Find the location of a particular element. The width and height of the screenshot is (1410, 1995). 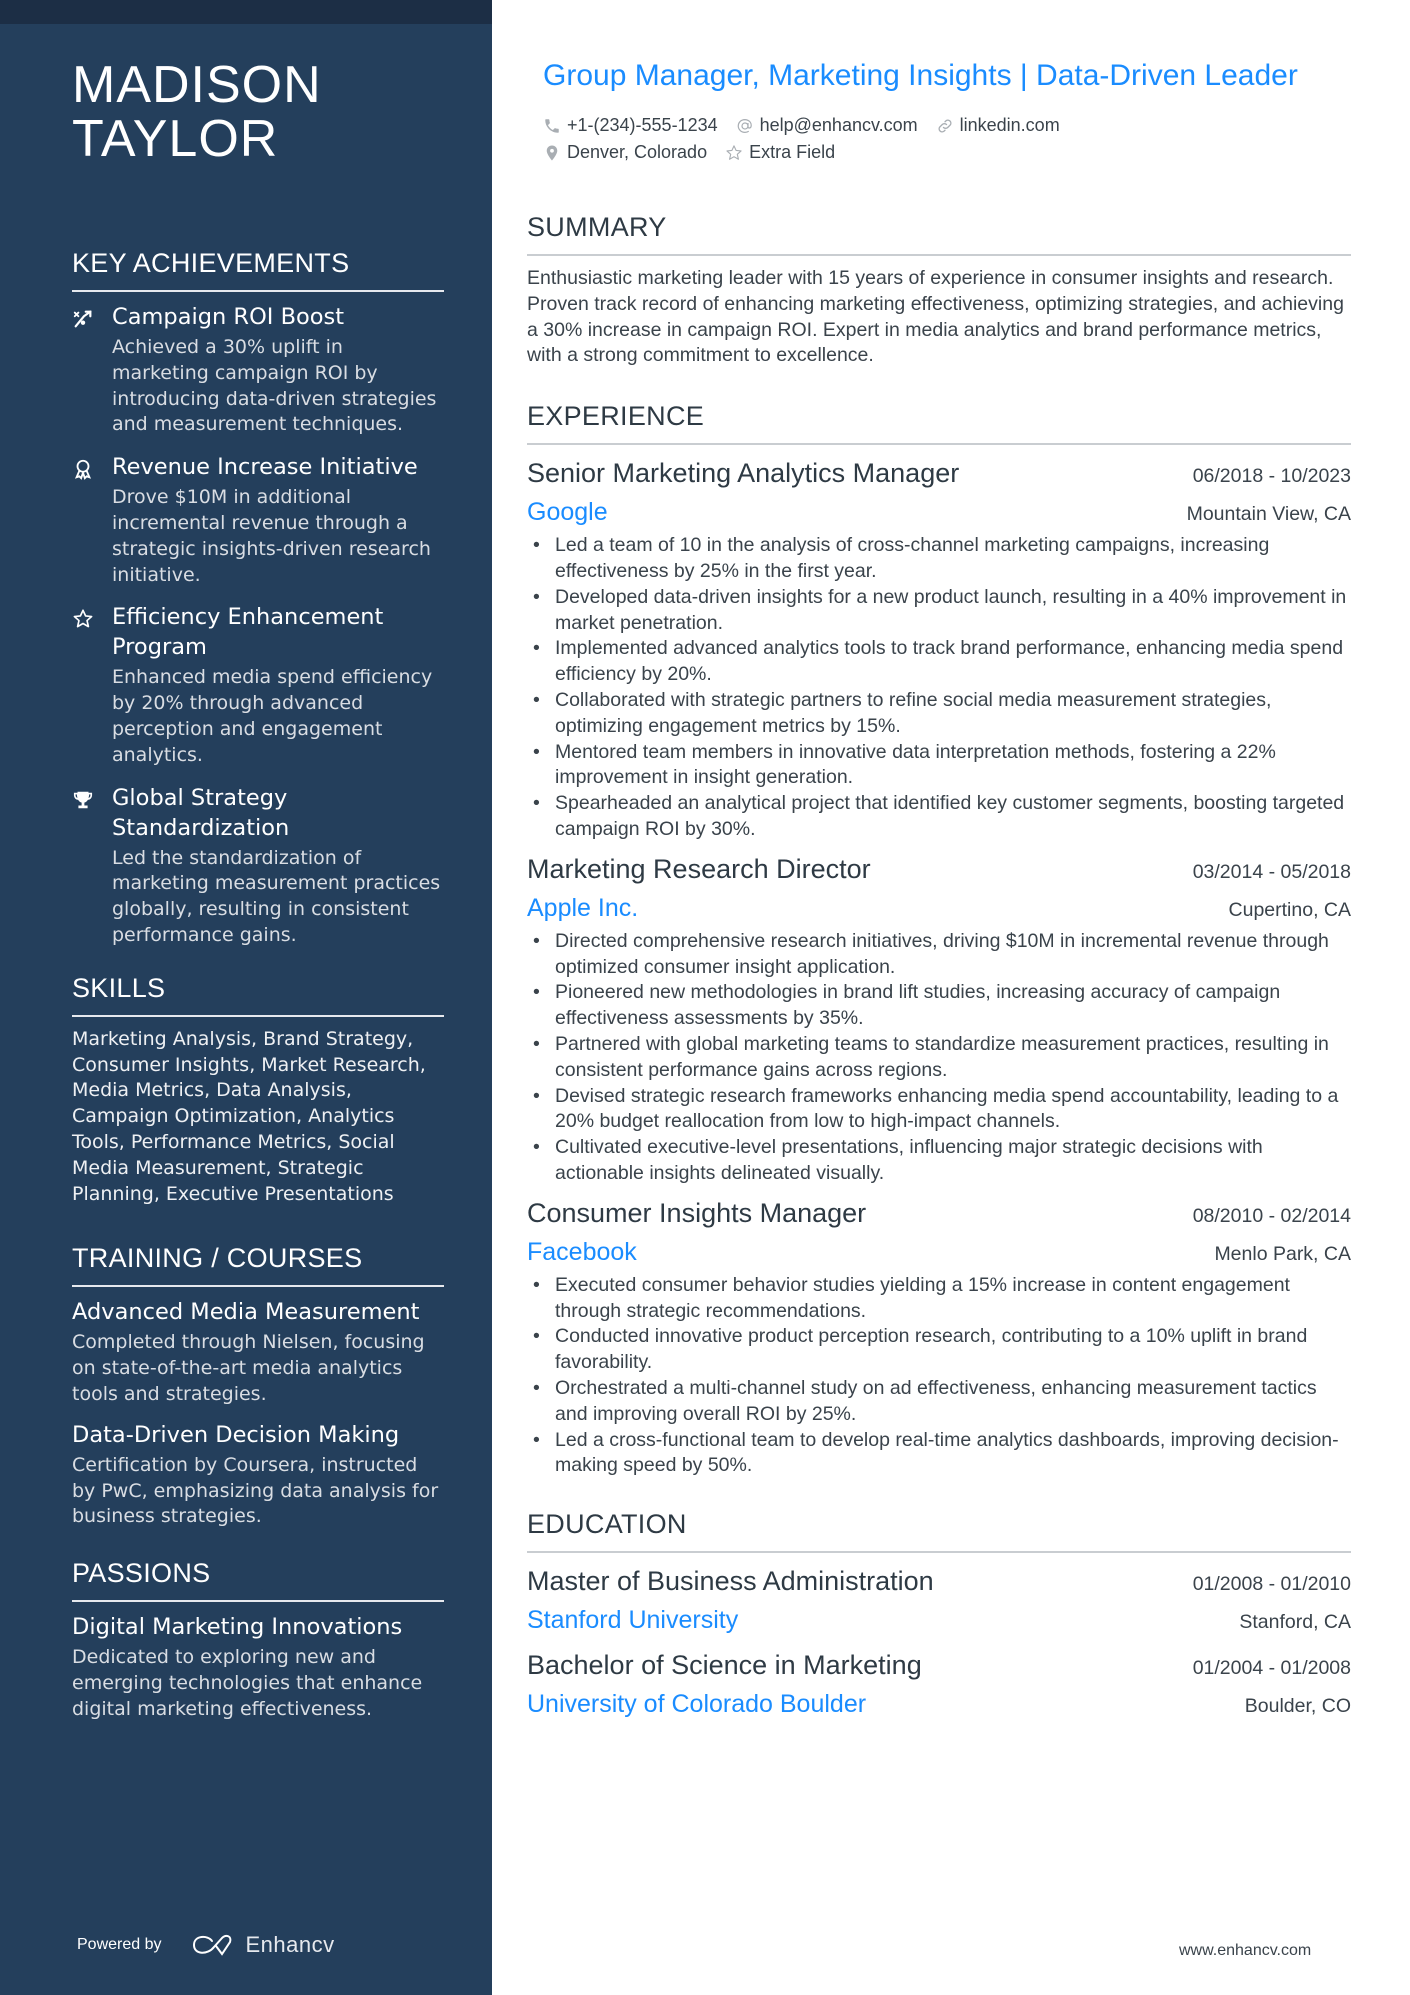

job-dates: 08/2010 - 02/2014 is located at coordinates (1271, 1215).